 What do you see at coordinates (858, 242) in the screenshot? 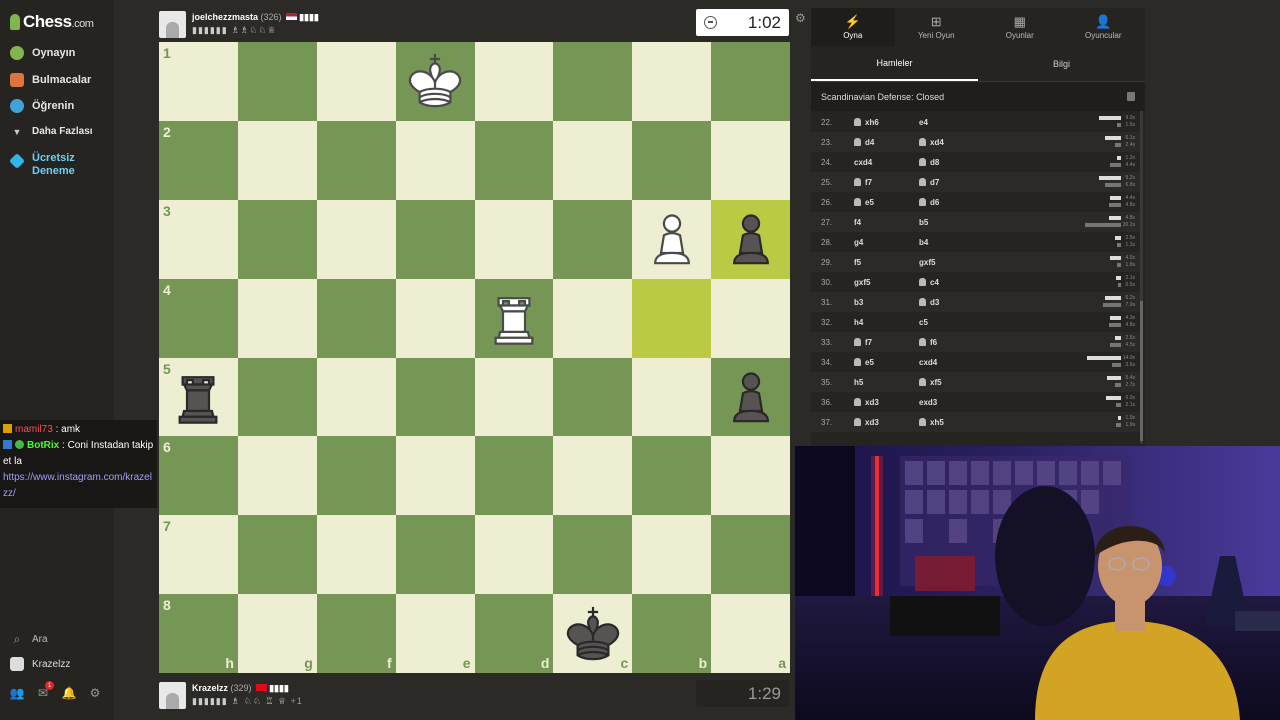
I see `white-move: g4` at bounding box center [858, 242].